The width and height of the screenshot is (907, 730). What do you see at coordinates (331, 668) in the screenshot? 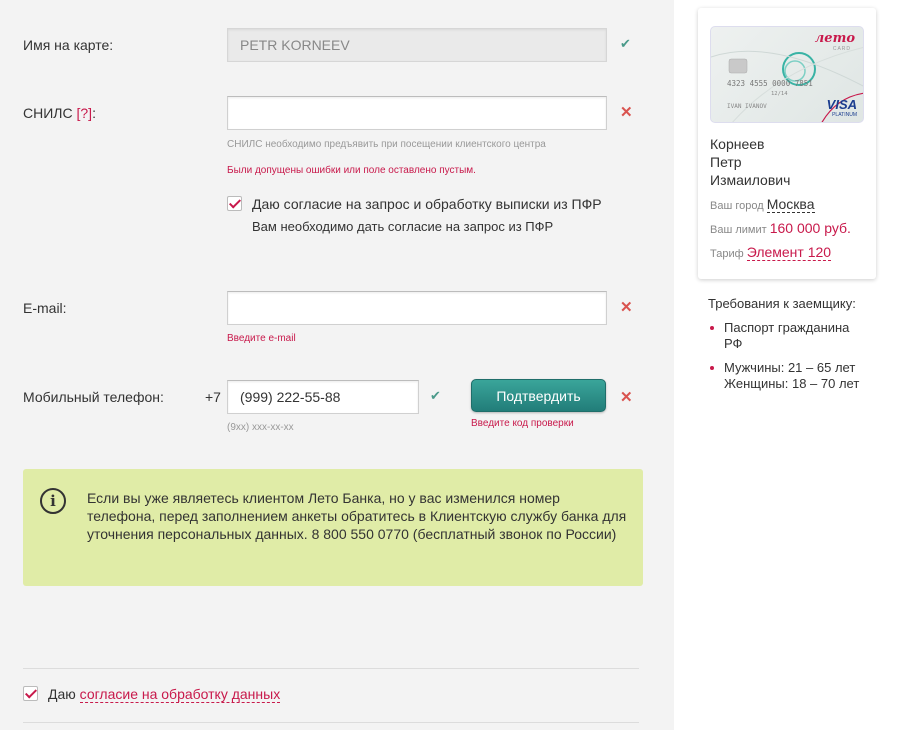
I see `divider-top` at bounding box center [331, 668].